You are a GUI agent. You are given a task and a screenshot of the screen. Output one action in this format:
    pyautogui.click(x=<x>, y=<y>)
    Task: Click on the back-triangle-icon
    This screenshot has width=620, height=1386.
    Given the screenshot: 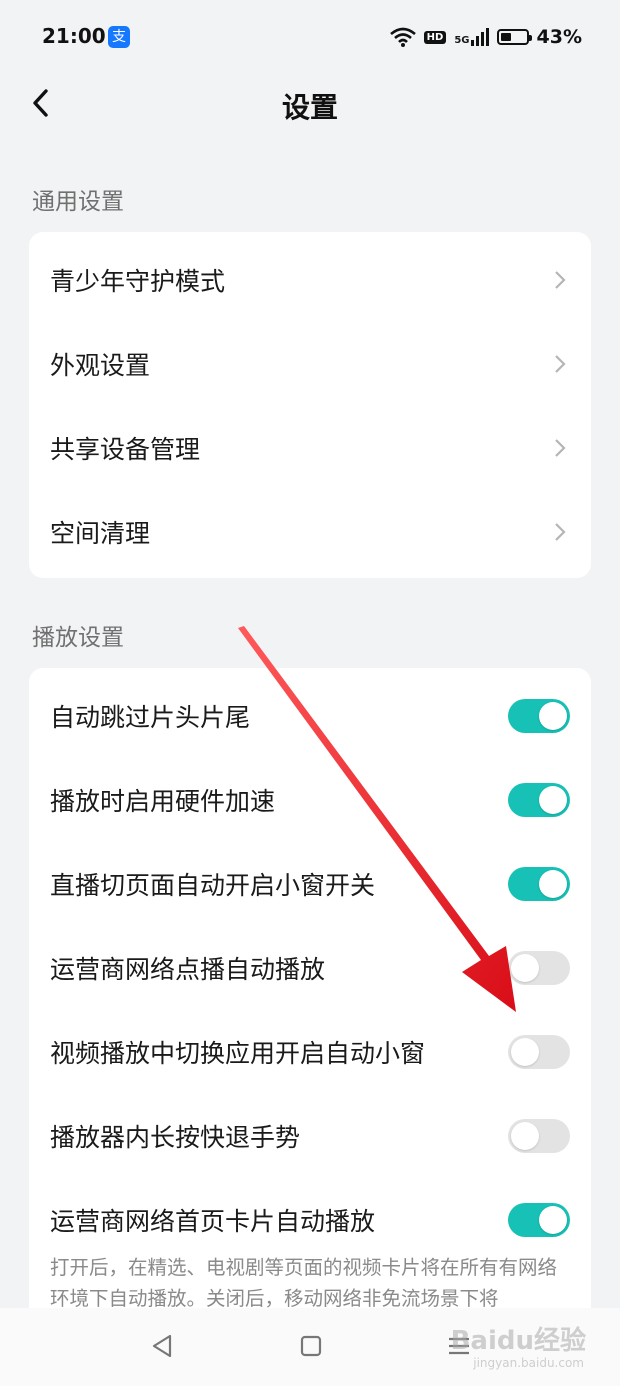 What is the action you would take?
    pyautogui.click(x=162, y=1346)
    